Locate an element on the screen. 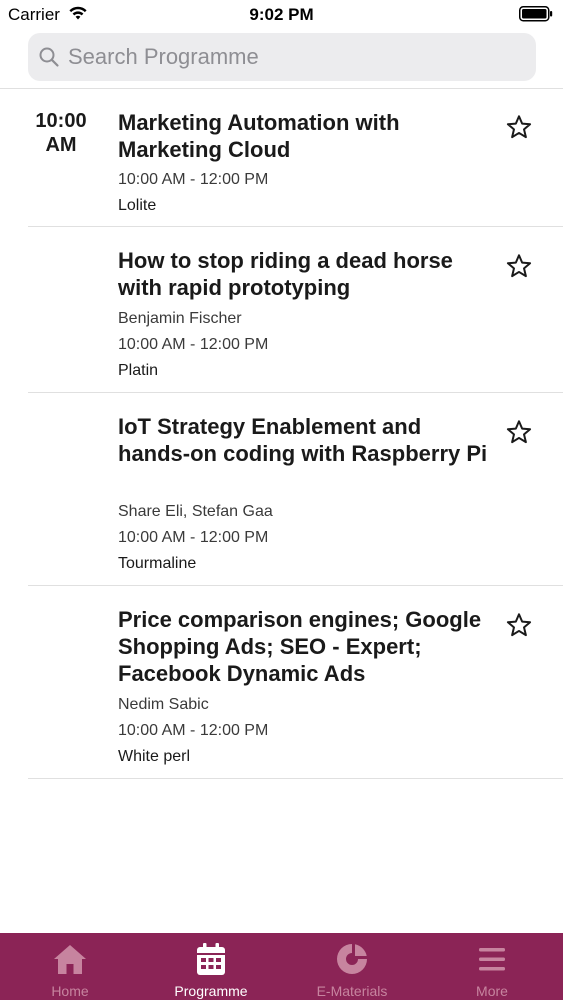  tab-programme: Programme is located at coordinates (211, 966).